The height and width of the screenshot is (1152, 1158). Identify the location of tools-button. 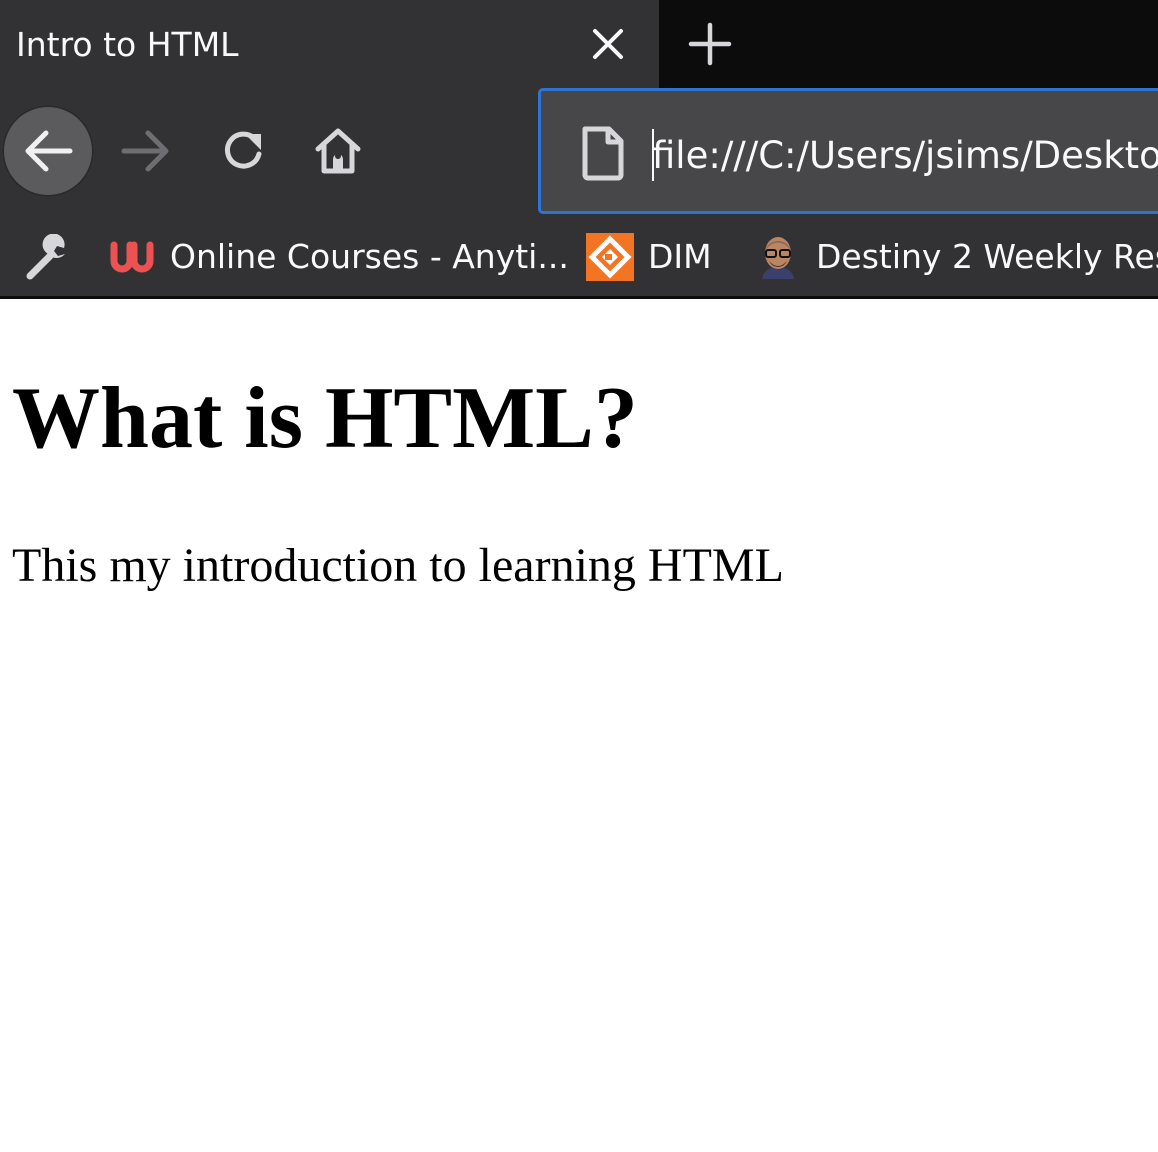
(48, 258).